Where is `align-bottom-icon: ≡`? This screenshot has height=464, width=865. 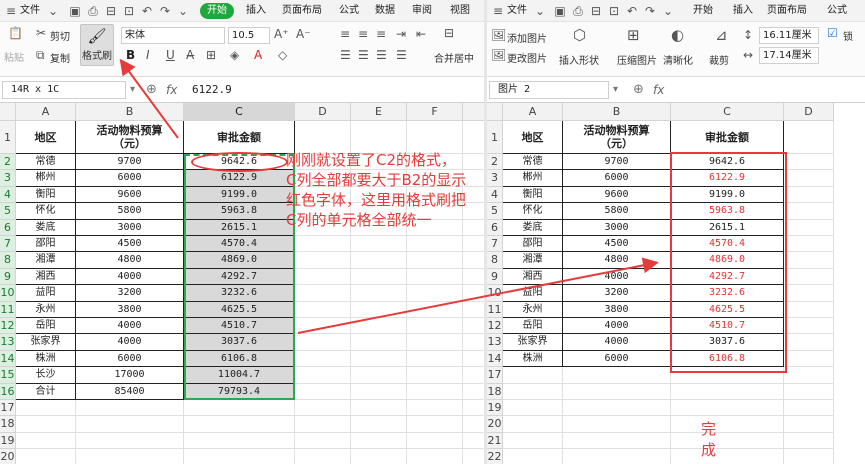
align-bottom-icon: ≡ is located at coordinates (381, 34).